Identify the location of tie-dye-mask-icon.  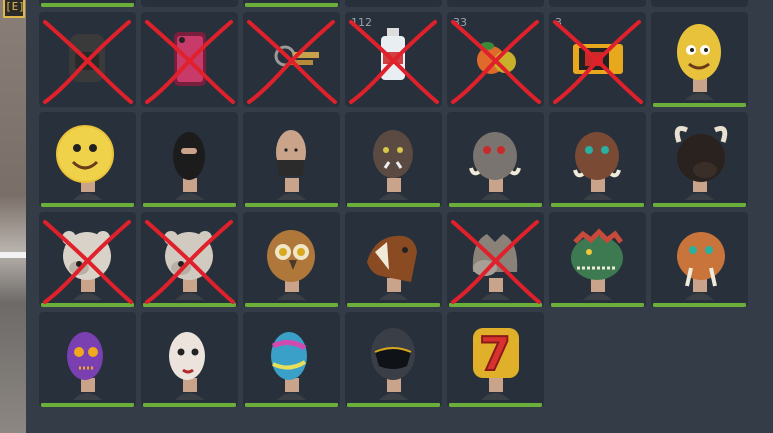
(289, 366).